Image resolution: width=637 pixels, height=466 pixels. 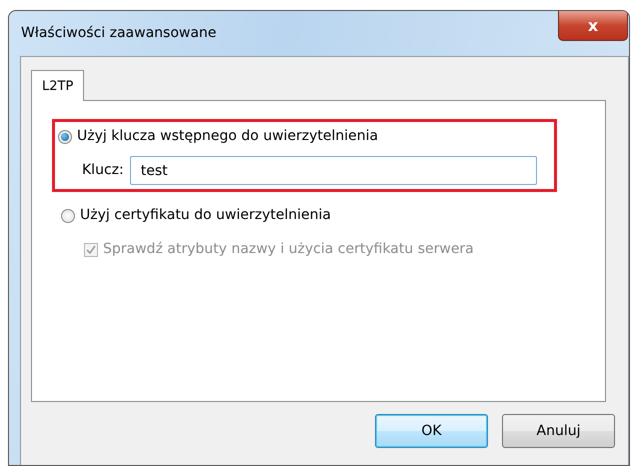 I want to click on radio-label: Użyj klucza wstępnego do uwierzytelnienia, so click(x=227, y=136).